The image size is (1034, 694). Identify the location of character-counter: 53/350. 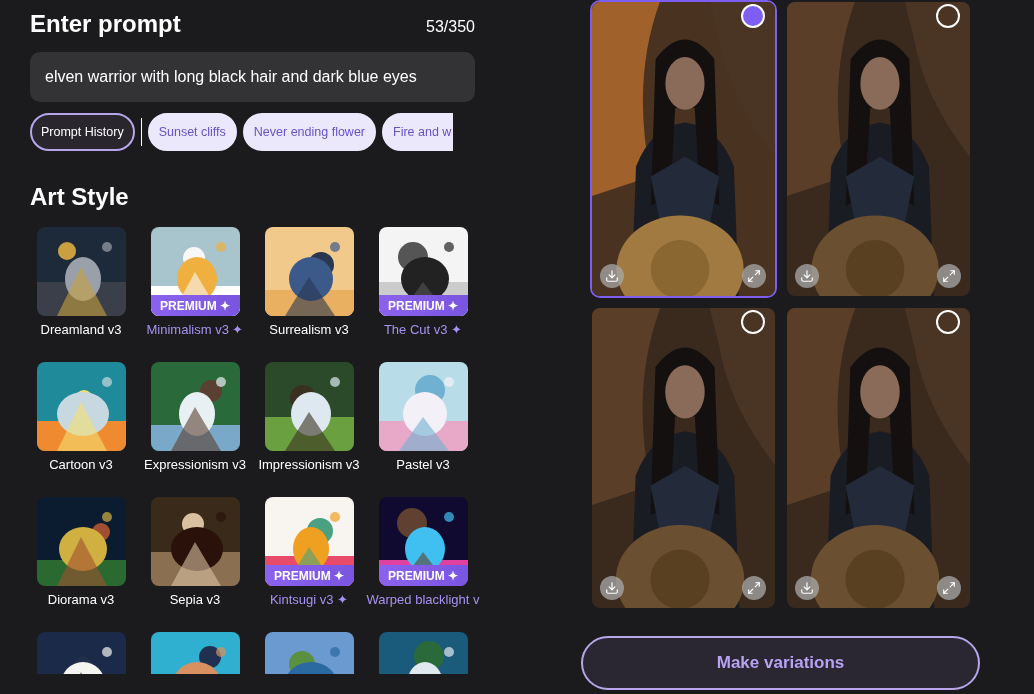
(450, 27).